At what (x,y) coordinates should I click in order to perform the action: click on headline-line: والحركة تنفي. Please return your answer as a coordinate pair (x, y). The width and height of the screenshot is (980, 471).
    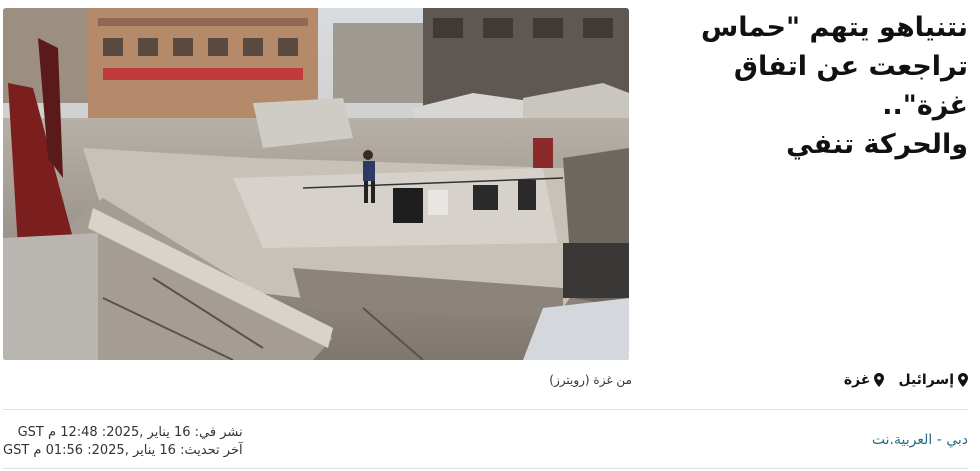
    Looking at the image, I should click on (877, 144).